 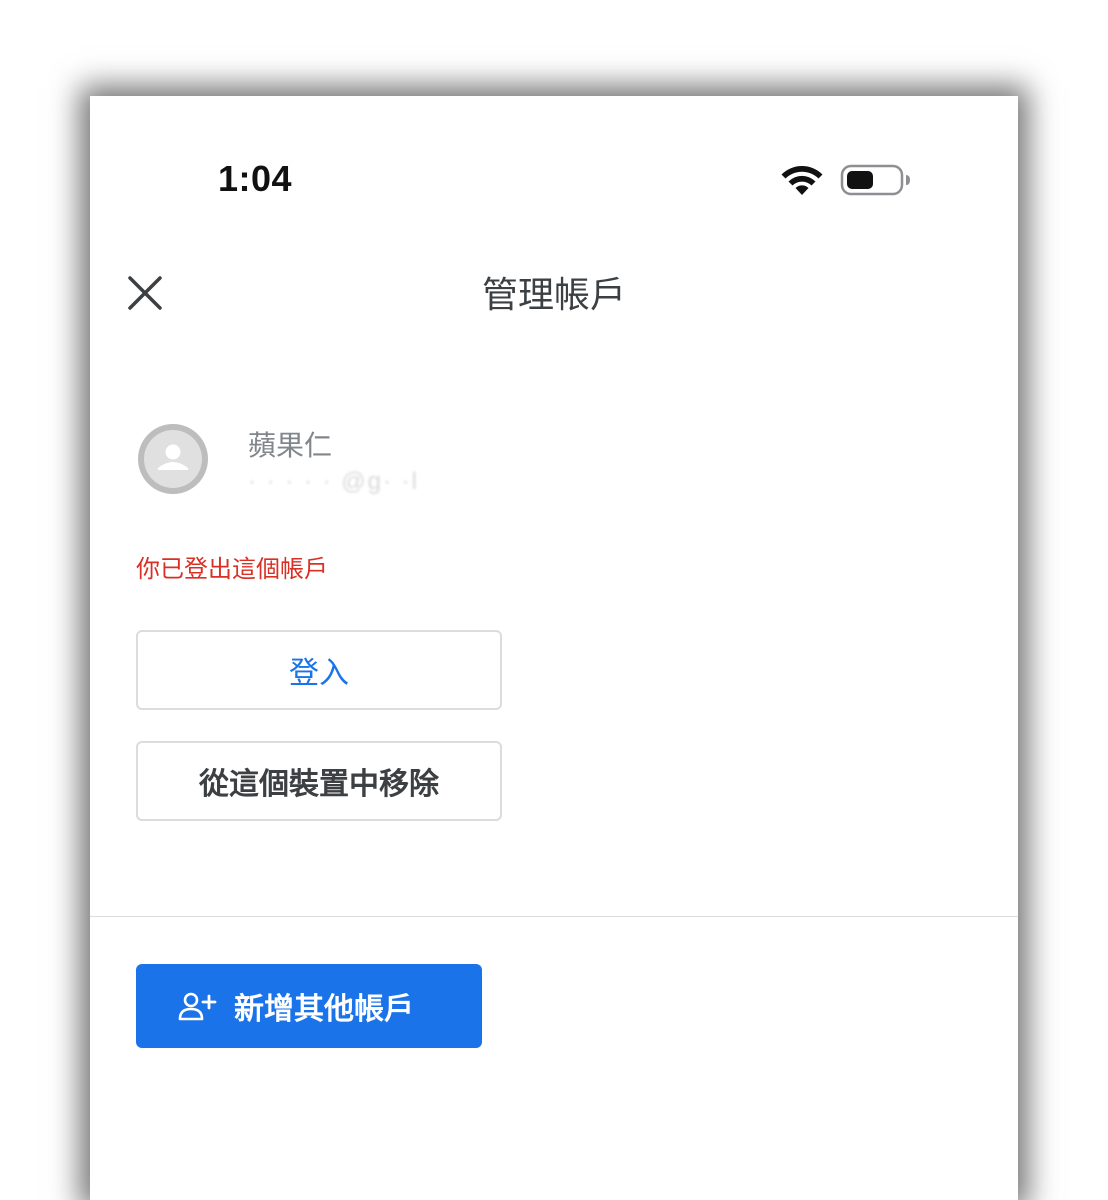 I want to click on signed-out-message: 你已登出這個帳戶, so click(x=232, y=569).